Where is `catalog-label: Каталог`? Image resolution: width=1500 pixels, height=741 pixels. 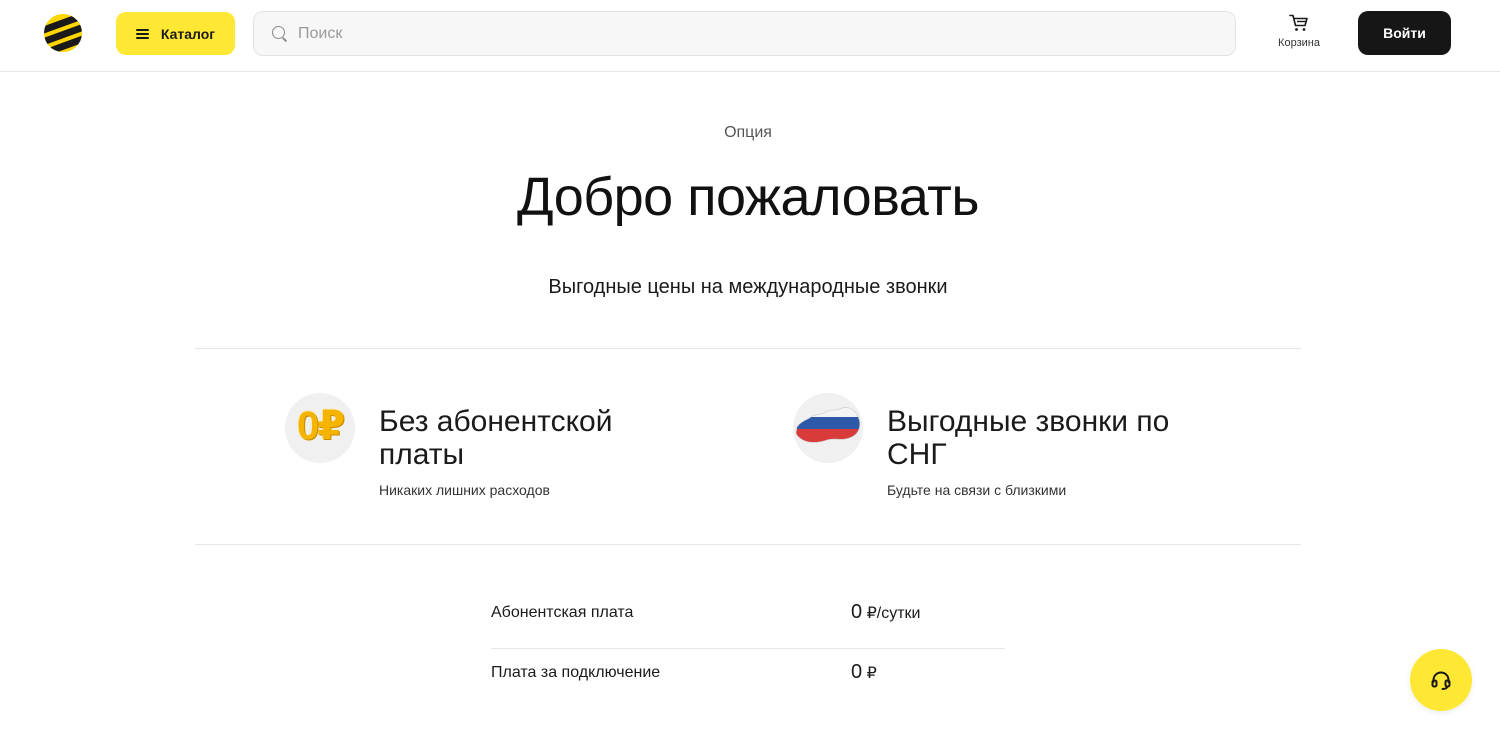 catalog-label: Каталог is located at coordinates (188, 33).